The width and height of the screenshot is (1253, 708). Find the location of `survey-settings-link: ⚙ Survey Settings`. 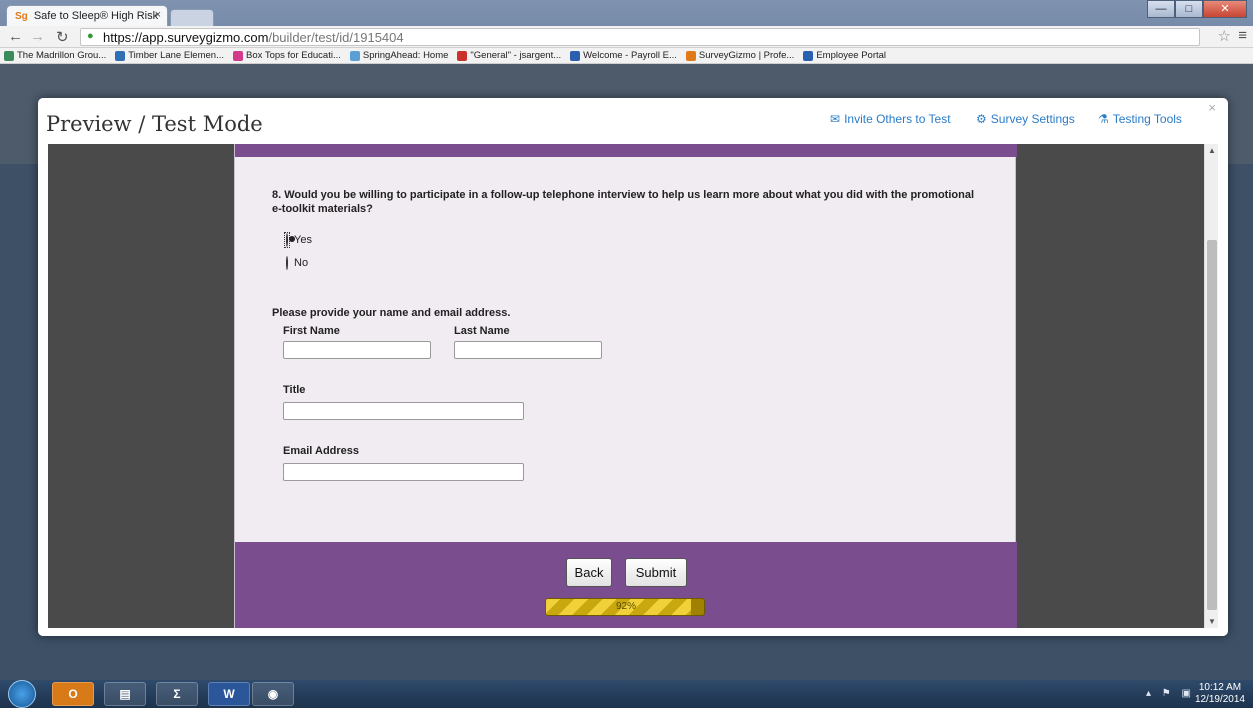

survey-settings-link: ⚙ Survey Settings is located at coordinates (1025, 119).